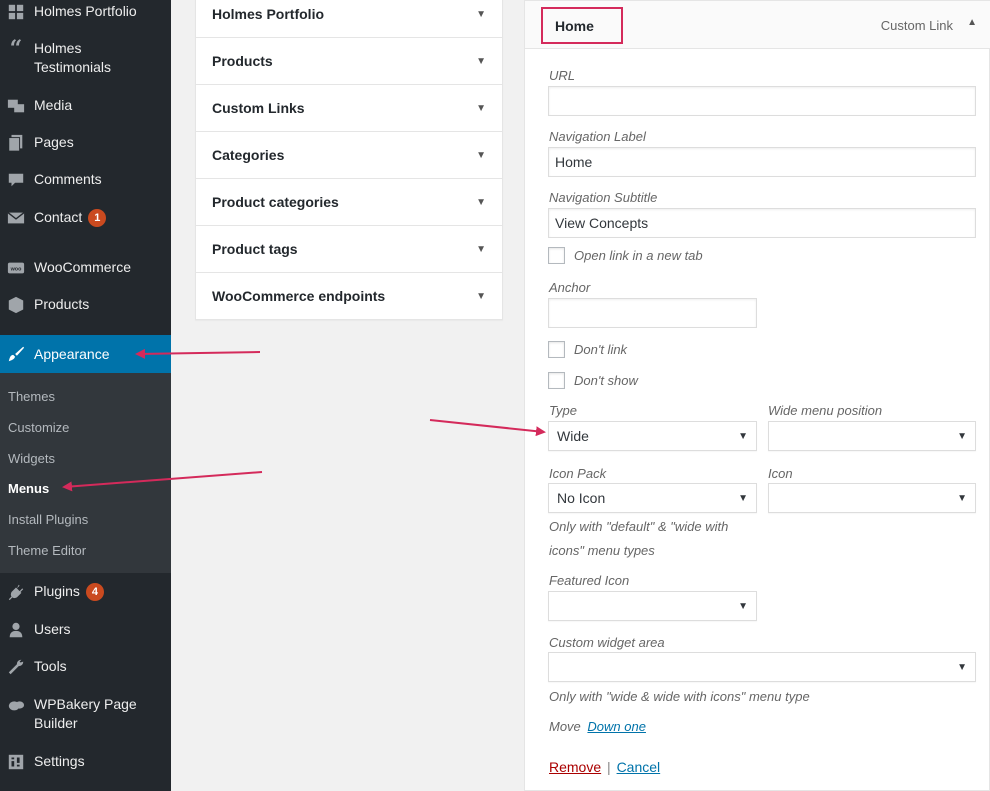 The width and height of the screenshot is (990, 791). What do you see at coordinates (762, 162) in the screenshot?
I see `navigation-label-input` at bounding box center [762, 162].